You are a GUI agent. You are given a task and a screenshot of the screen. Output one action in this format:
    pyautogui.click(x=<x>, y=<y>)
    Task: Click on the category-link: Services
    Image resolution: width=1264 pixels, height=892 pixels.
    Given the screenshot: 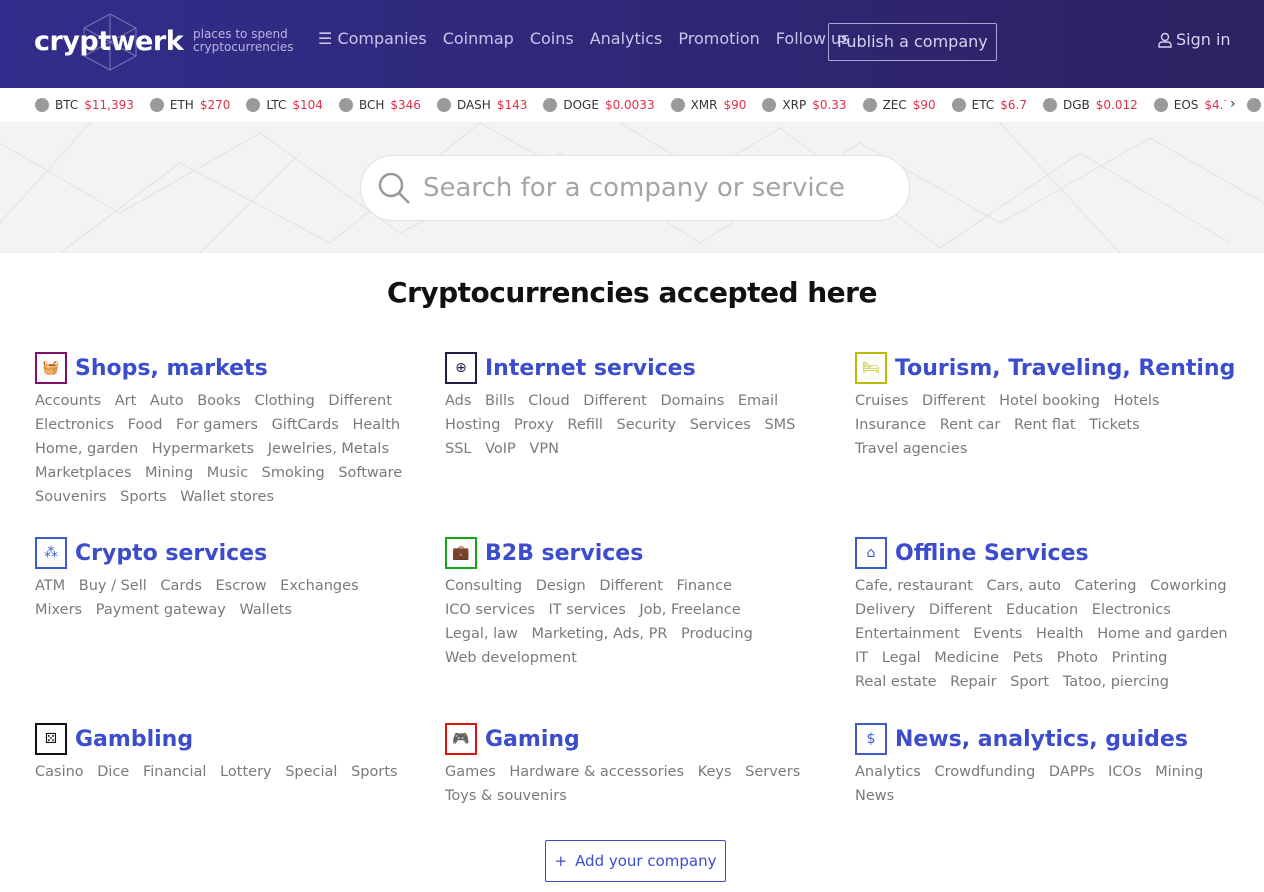 What is the action you would take?
    pyautogui.click(x=720, y=425)
    